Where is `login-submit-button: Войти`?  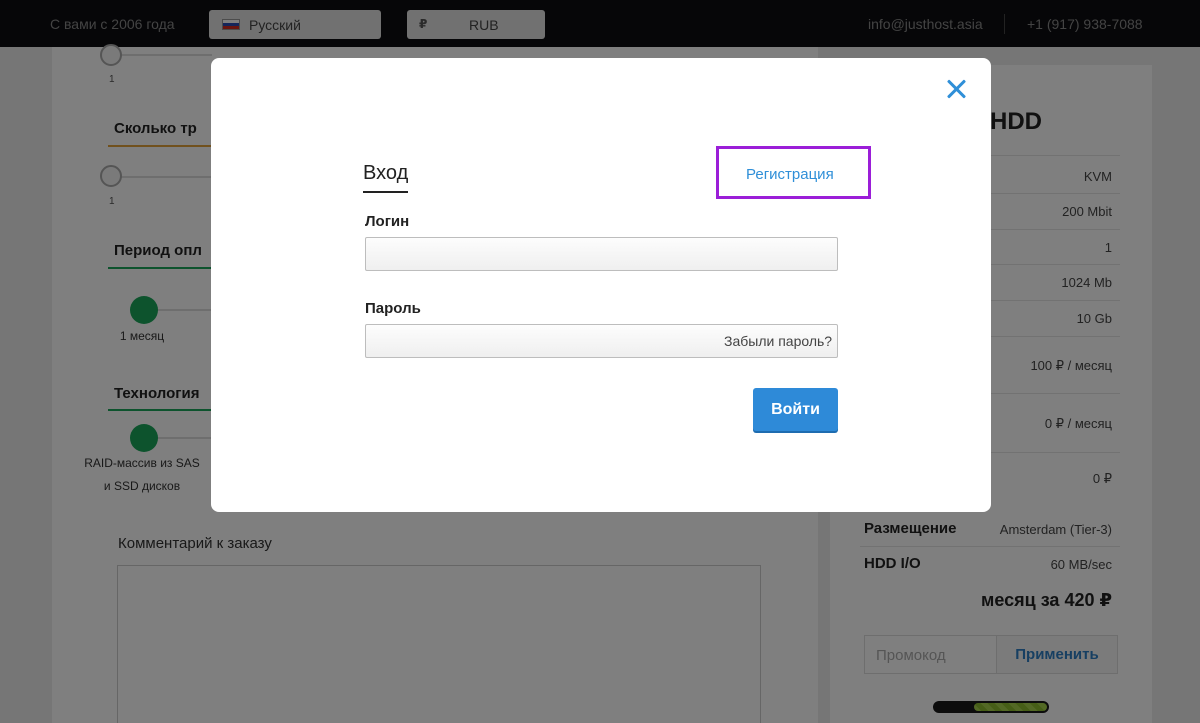
login-submit-button: Войти is located at coordinates (795, 409).